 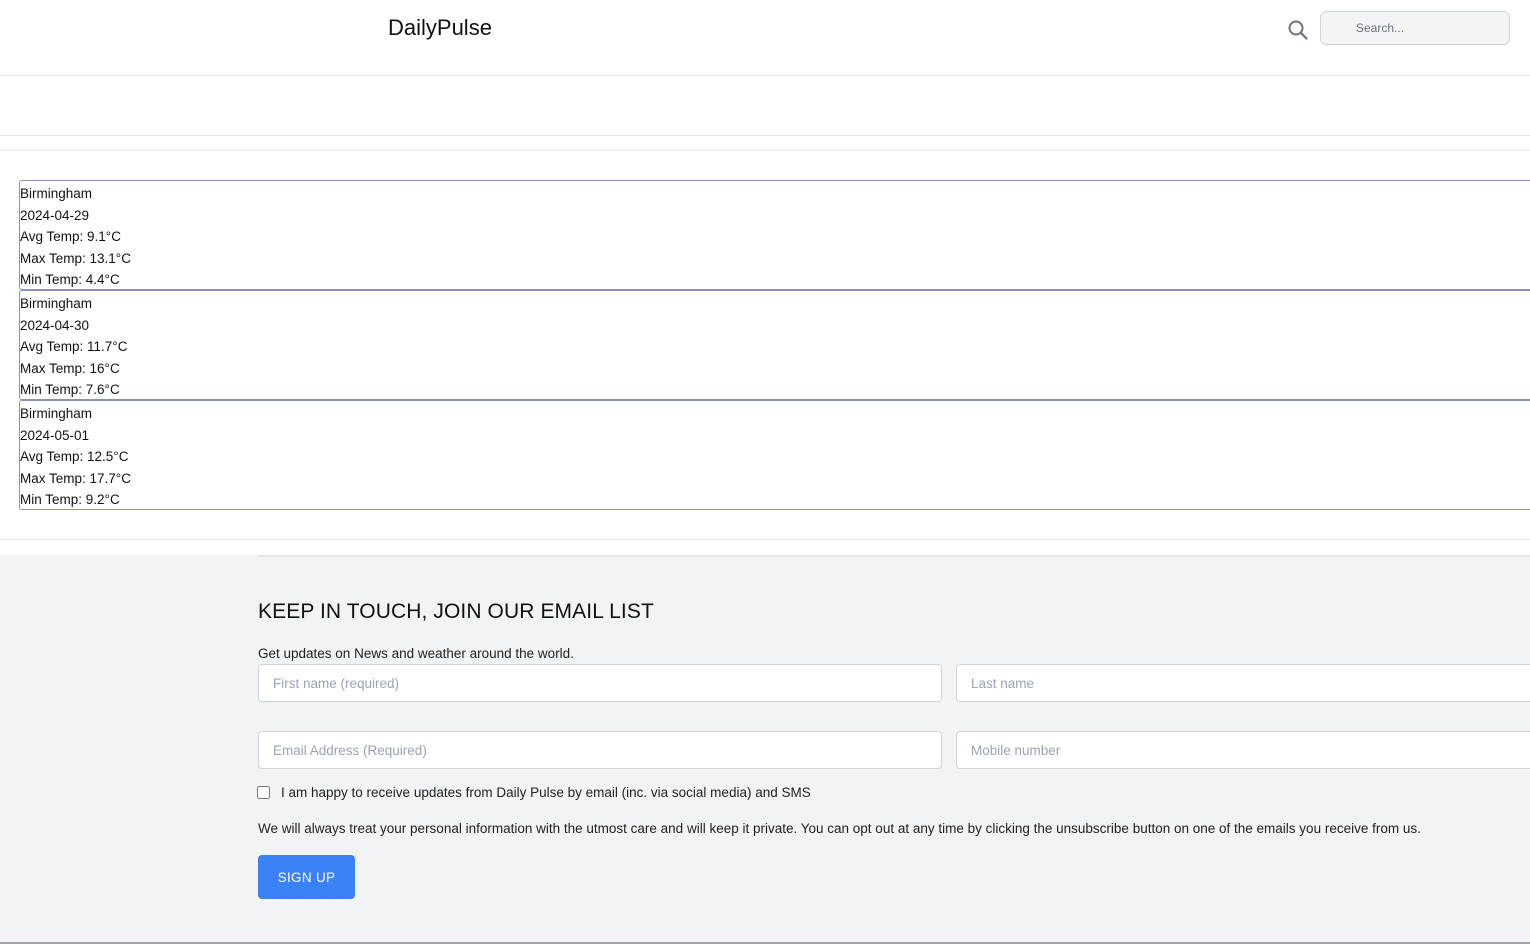 What do you see at coordinates (765, 38) in the screenshot?
I see `site-header: DailyPulse` at bounding box center [765, 38].